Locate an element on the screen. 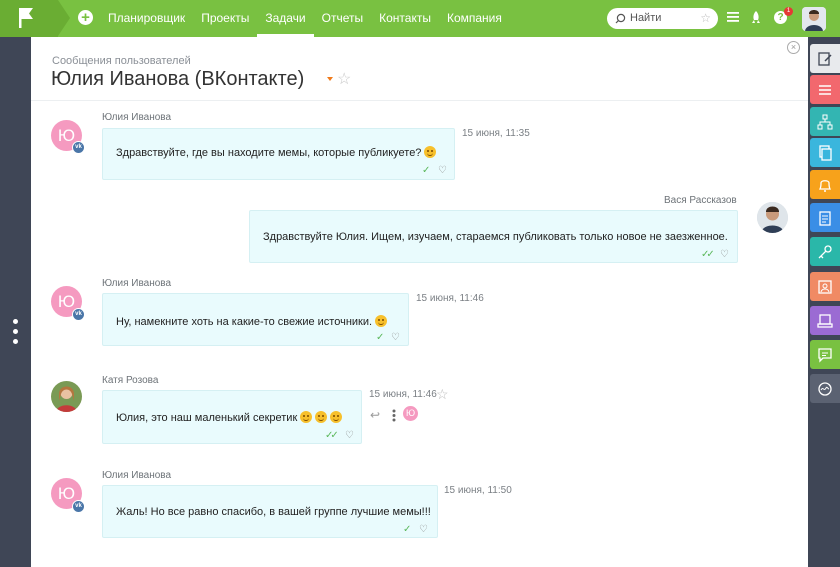 Image resolution: width=840 pixels, height=567 pixels. nav-reports: Отчеты is located at coordinates (342, 18).